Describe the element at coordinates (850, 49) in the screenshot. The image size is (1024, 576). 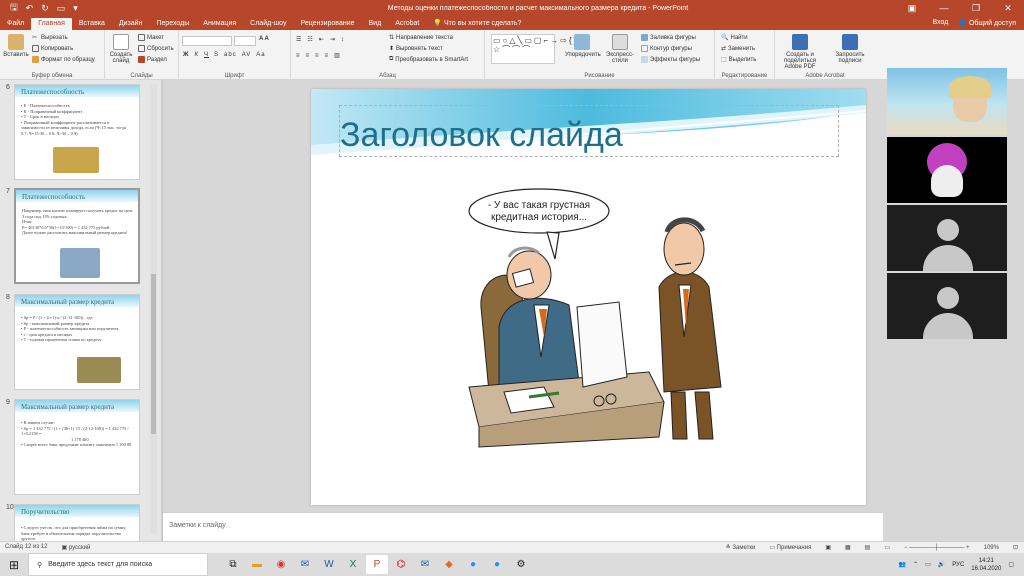
I see `request-signatures-button: Запросить подписи` at that location.